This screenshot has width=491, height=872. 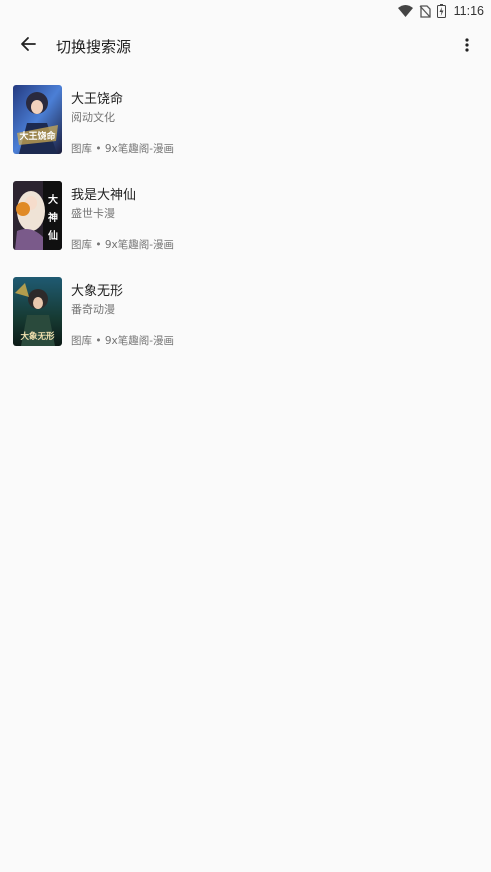 What do you see at coordinates (425, 11) in the screenshot?
I see `no-sim-icon` at bounding box center [425, 11].